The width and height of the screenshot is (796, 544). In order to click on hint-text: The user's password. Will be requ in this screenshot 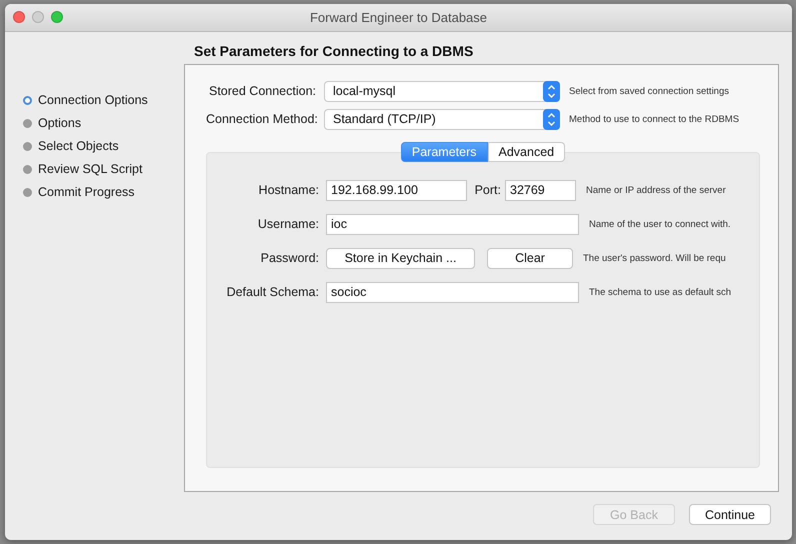, I will do `click(654, 258)`.